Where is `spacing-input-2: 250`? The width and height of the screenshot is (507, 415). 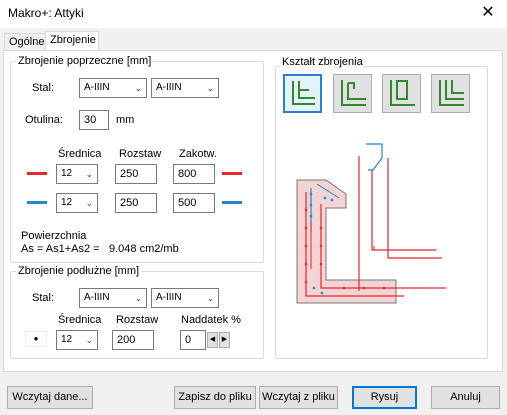 spacing-input-2: 250 is located at coordinates (136, 203).